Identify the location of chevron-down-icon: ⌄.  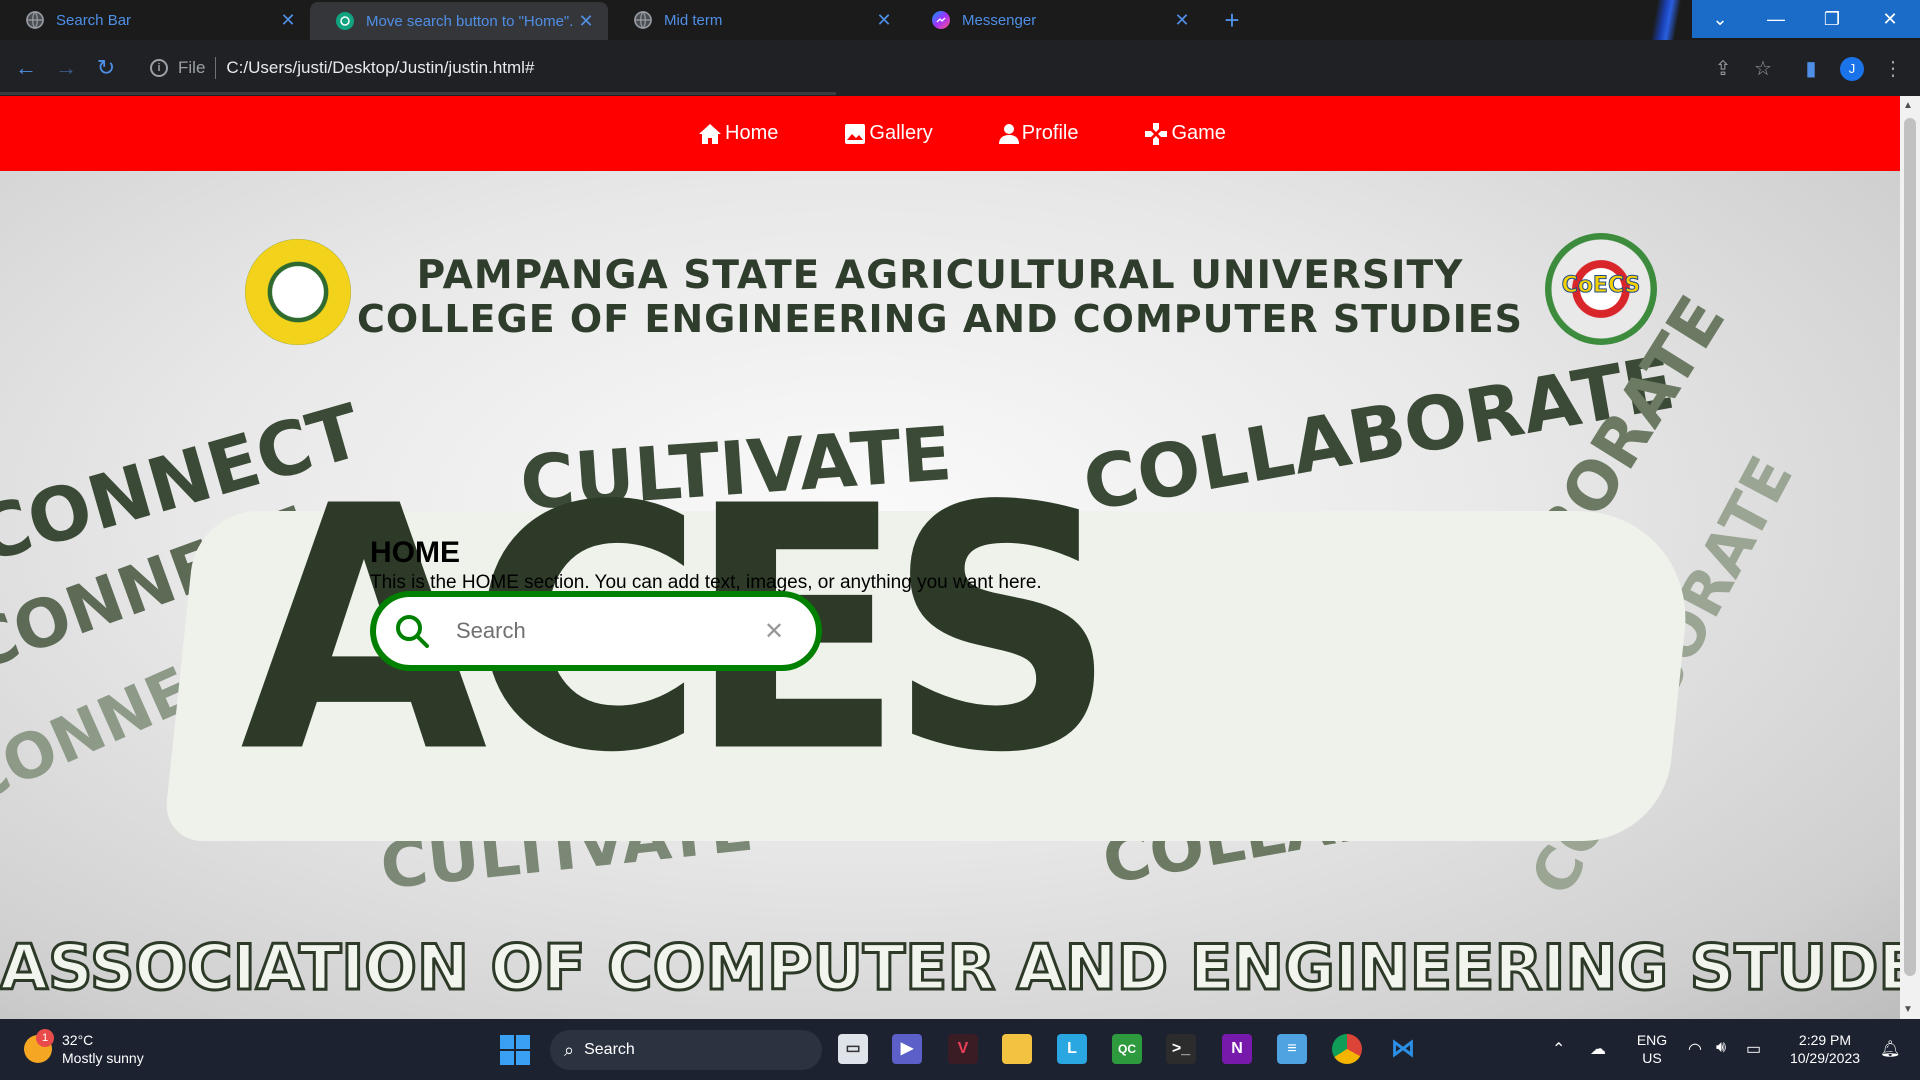
(1720, 18).